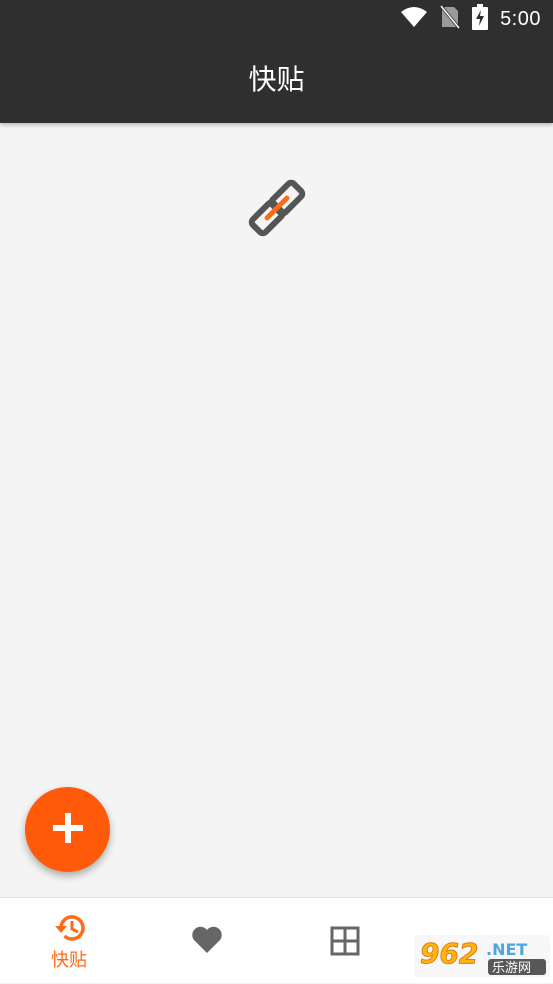  Describe the element at coordinates (69, 930) in the screenshot. I see `history-icon` at that location.